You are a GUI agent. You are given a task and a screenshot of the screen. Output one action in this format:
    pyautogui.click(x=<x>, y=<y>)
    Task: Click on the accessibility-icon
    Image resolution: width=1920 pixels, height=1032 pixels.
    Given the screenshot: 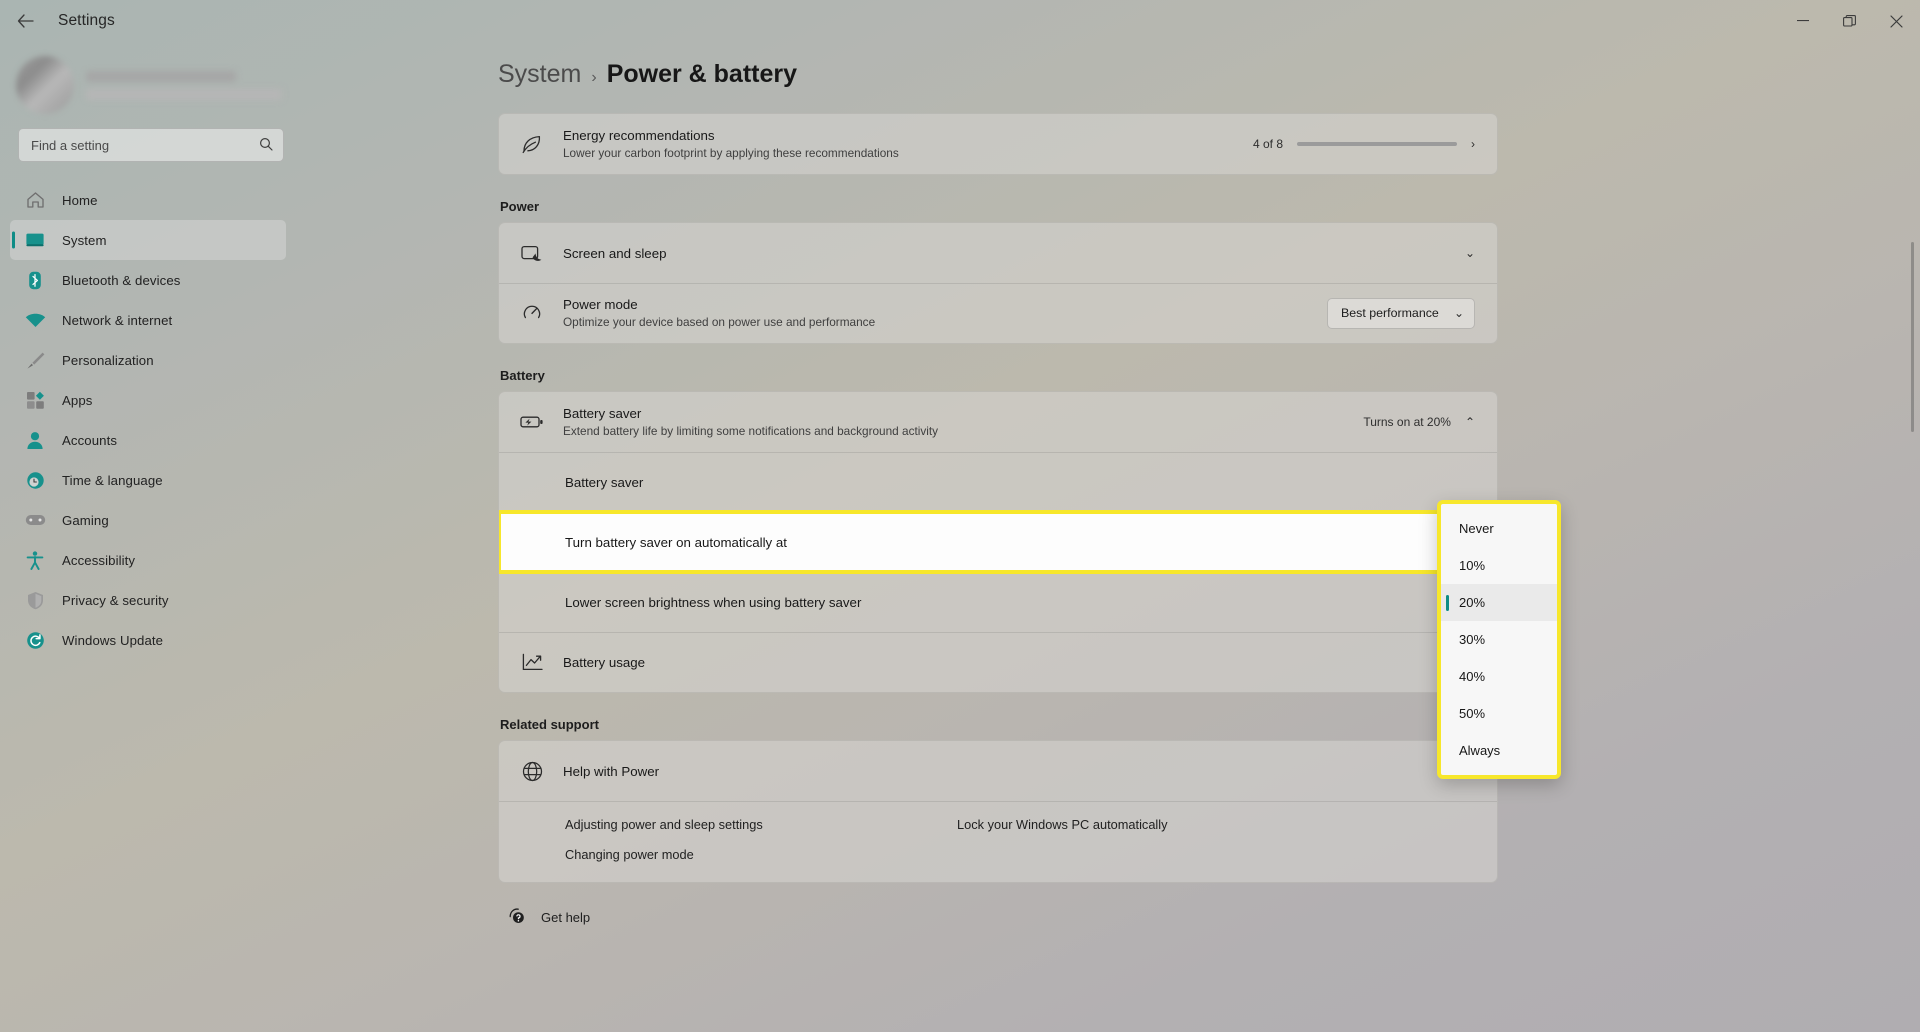 What is the action you would take?
    pyautogui.click(x=35, y=560)
    